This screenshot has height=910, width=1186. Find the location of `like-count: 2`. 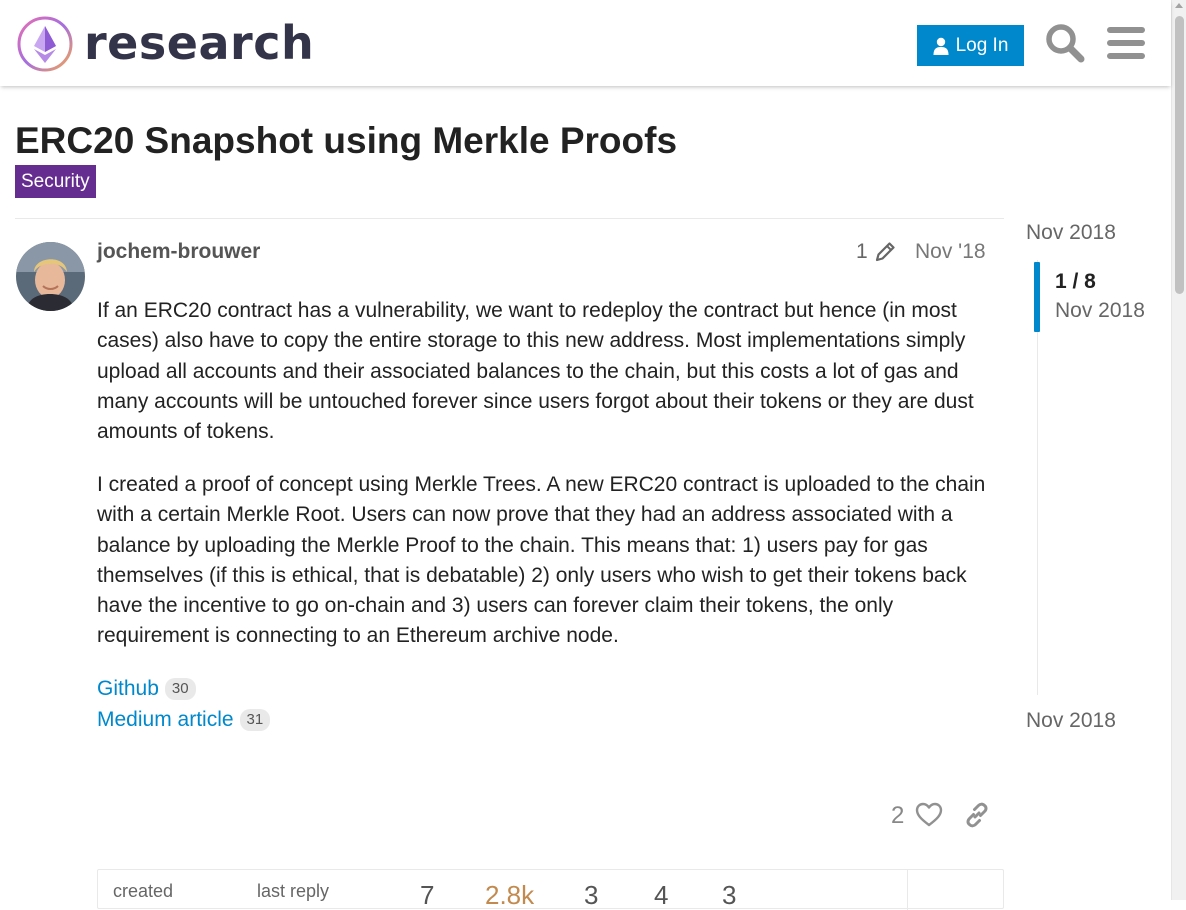

like-count: 2 is located at coordinates (897, 816).